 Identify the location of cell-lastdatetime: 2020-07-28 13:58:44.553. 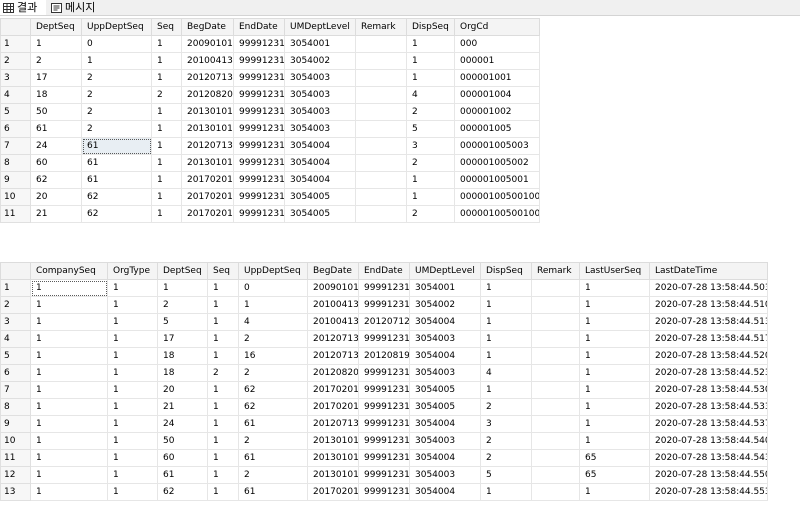
(708, 492).